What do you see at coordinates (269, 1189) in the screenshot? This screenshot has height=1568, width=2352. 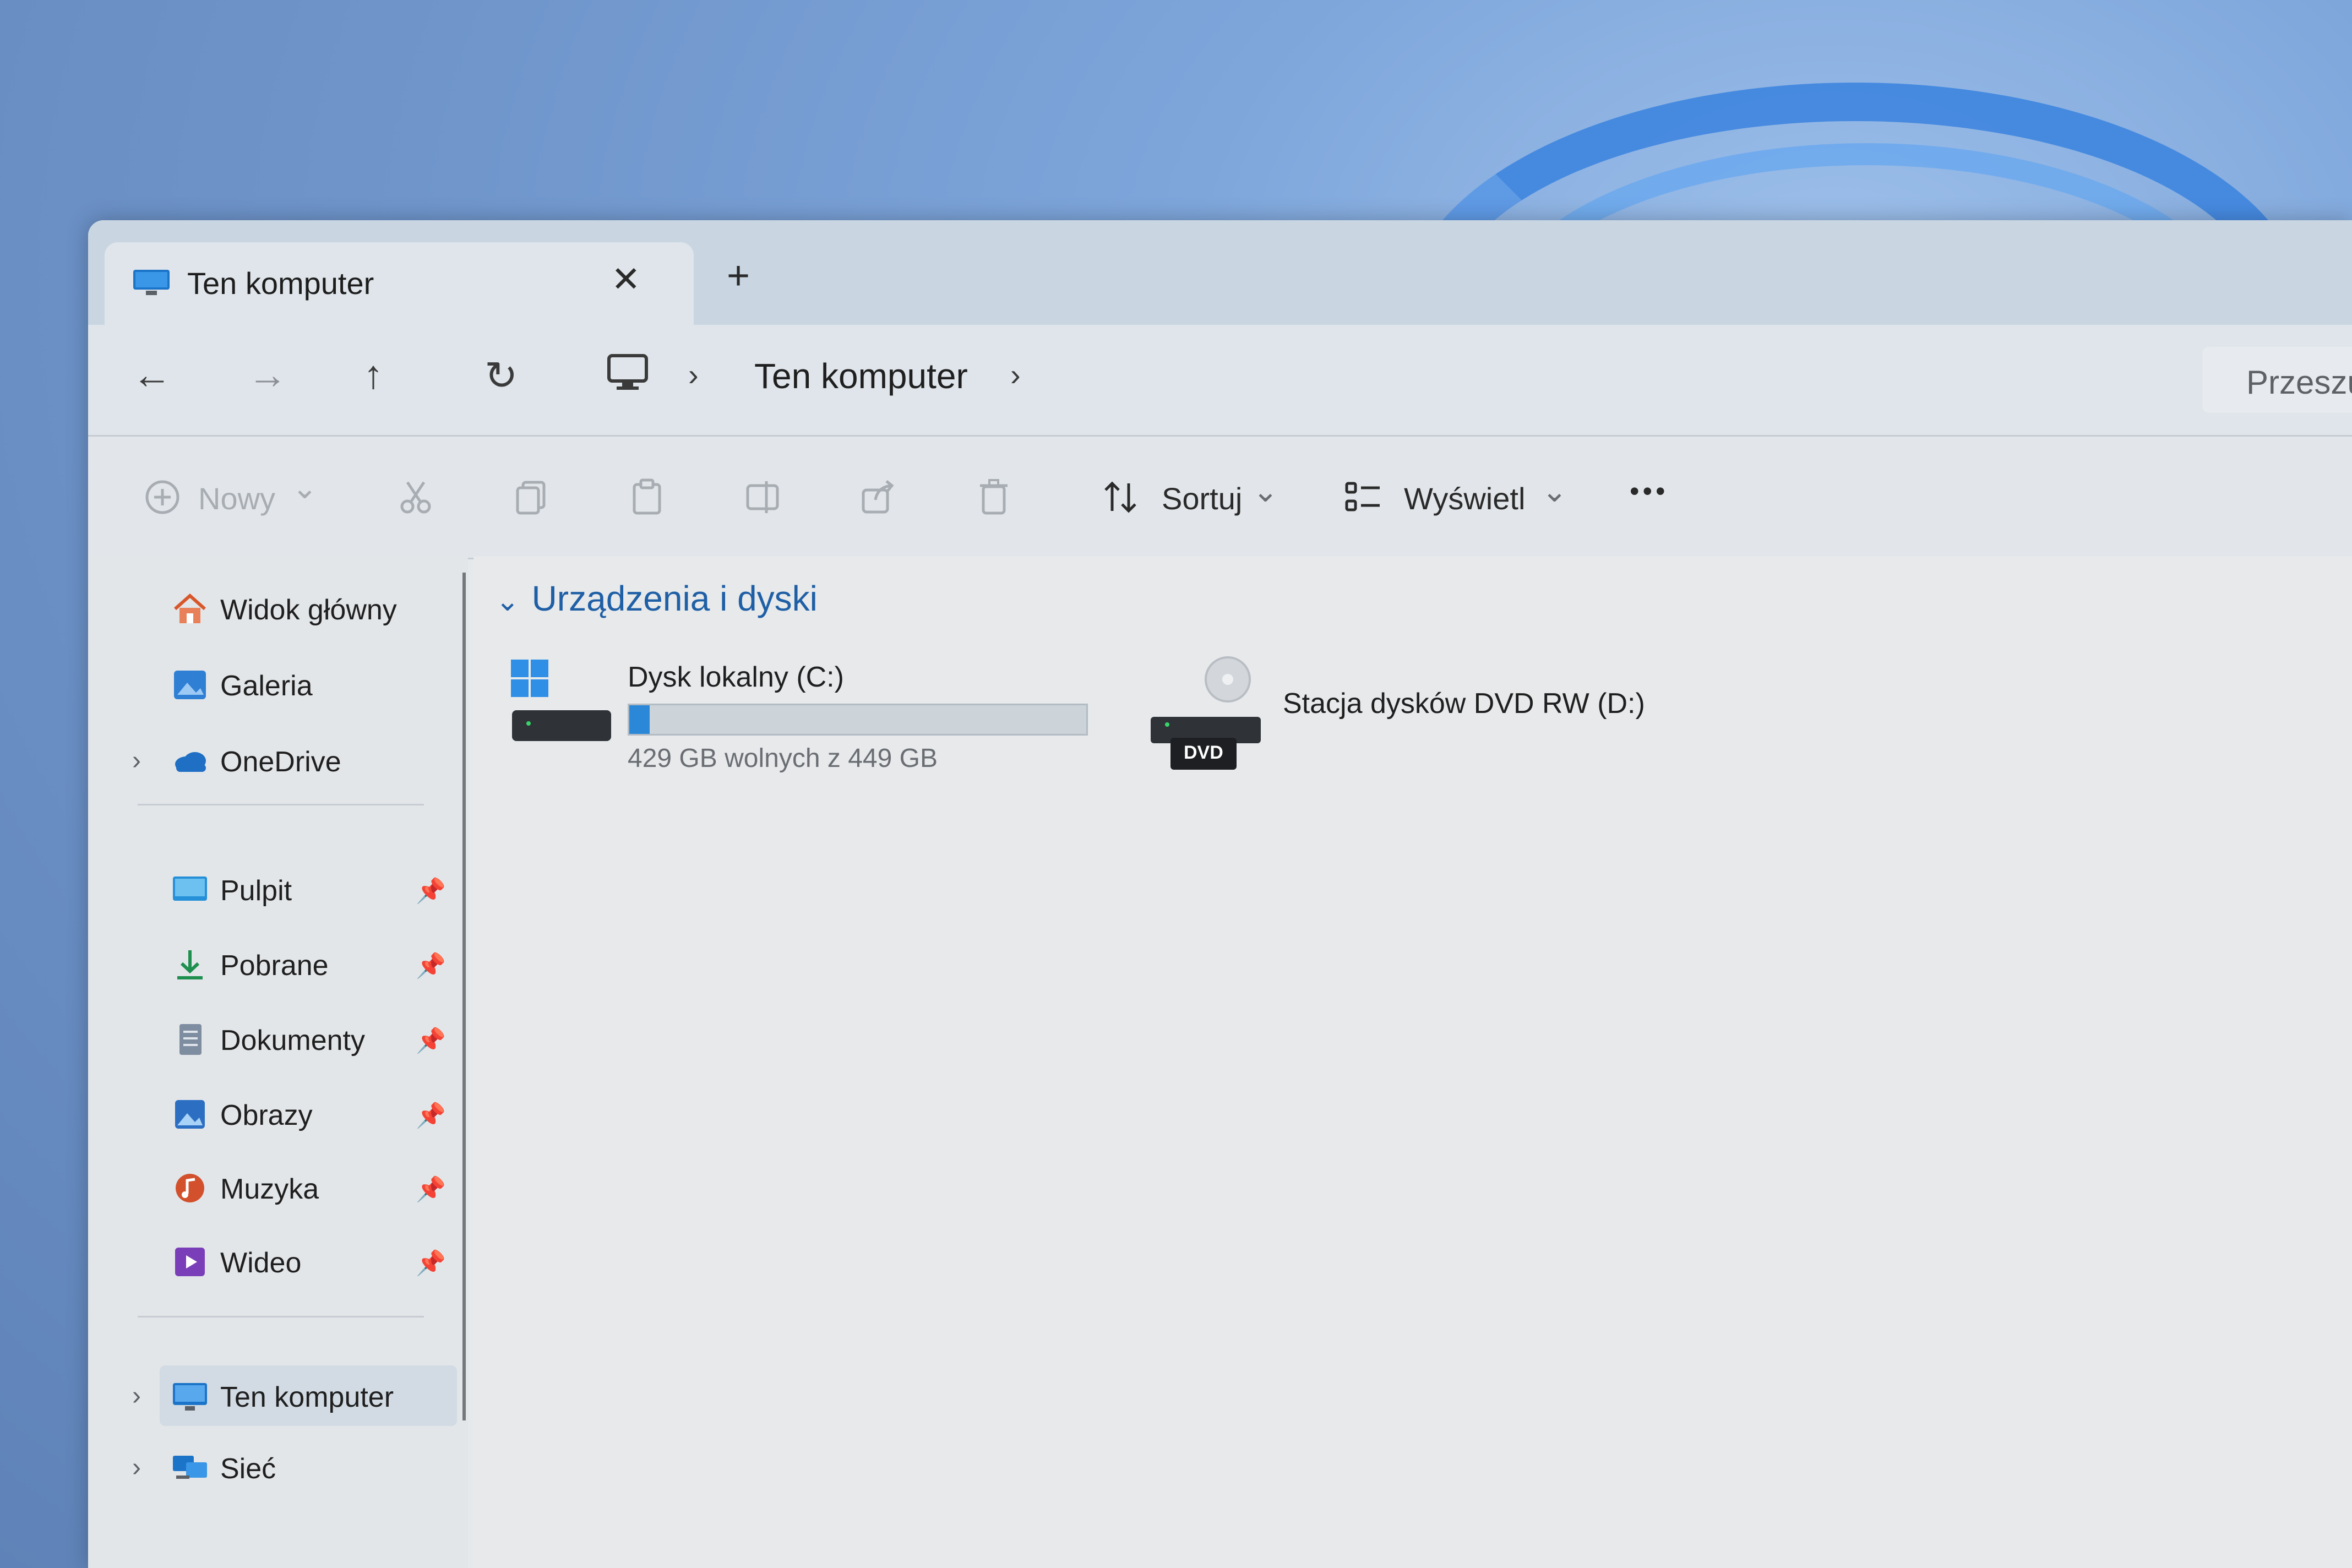 I see `sidebar-item-label: Muzyka` at bounding box center [269, 1189].